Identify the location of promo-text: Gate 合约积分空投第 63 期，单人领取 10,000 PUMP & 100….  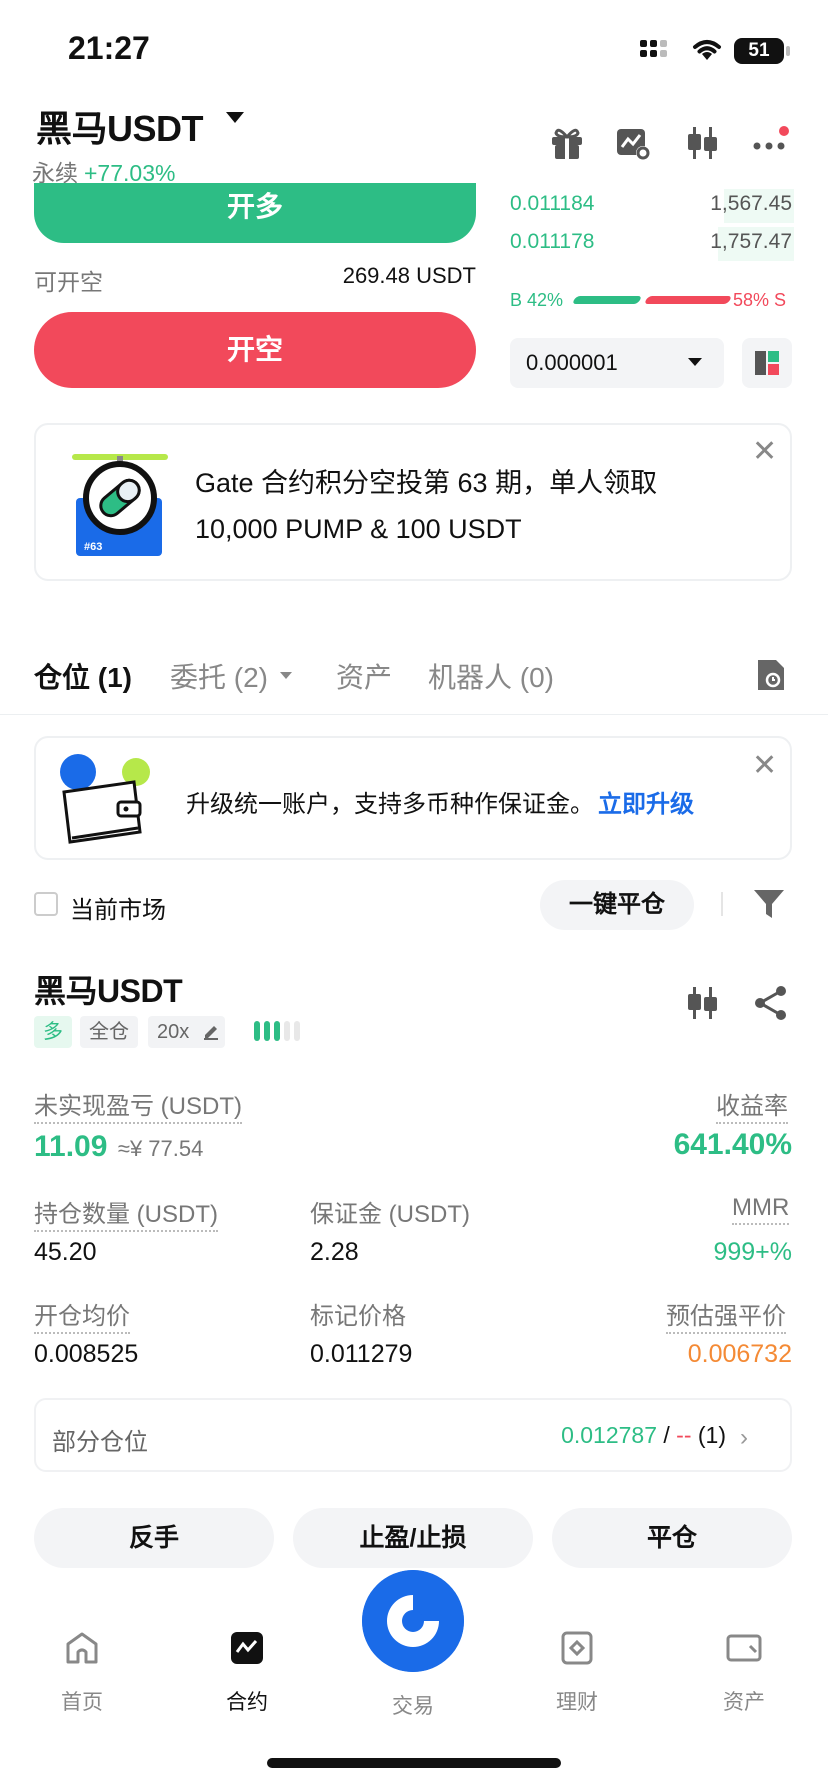
(465, 506).